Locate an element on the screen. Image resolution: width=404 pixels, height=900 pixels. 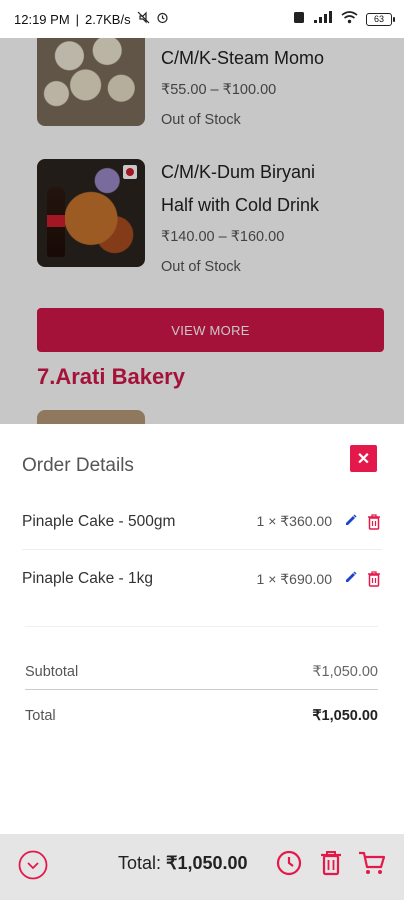
sim-icon is located at coordinates (299, 19).